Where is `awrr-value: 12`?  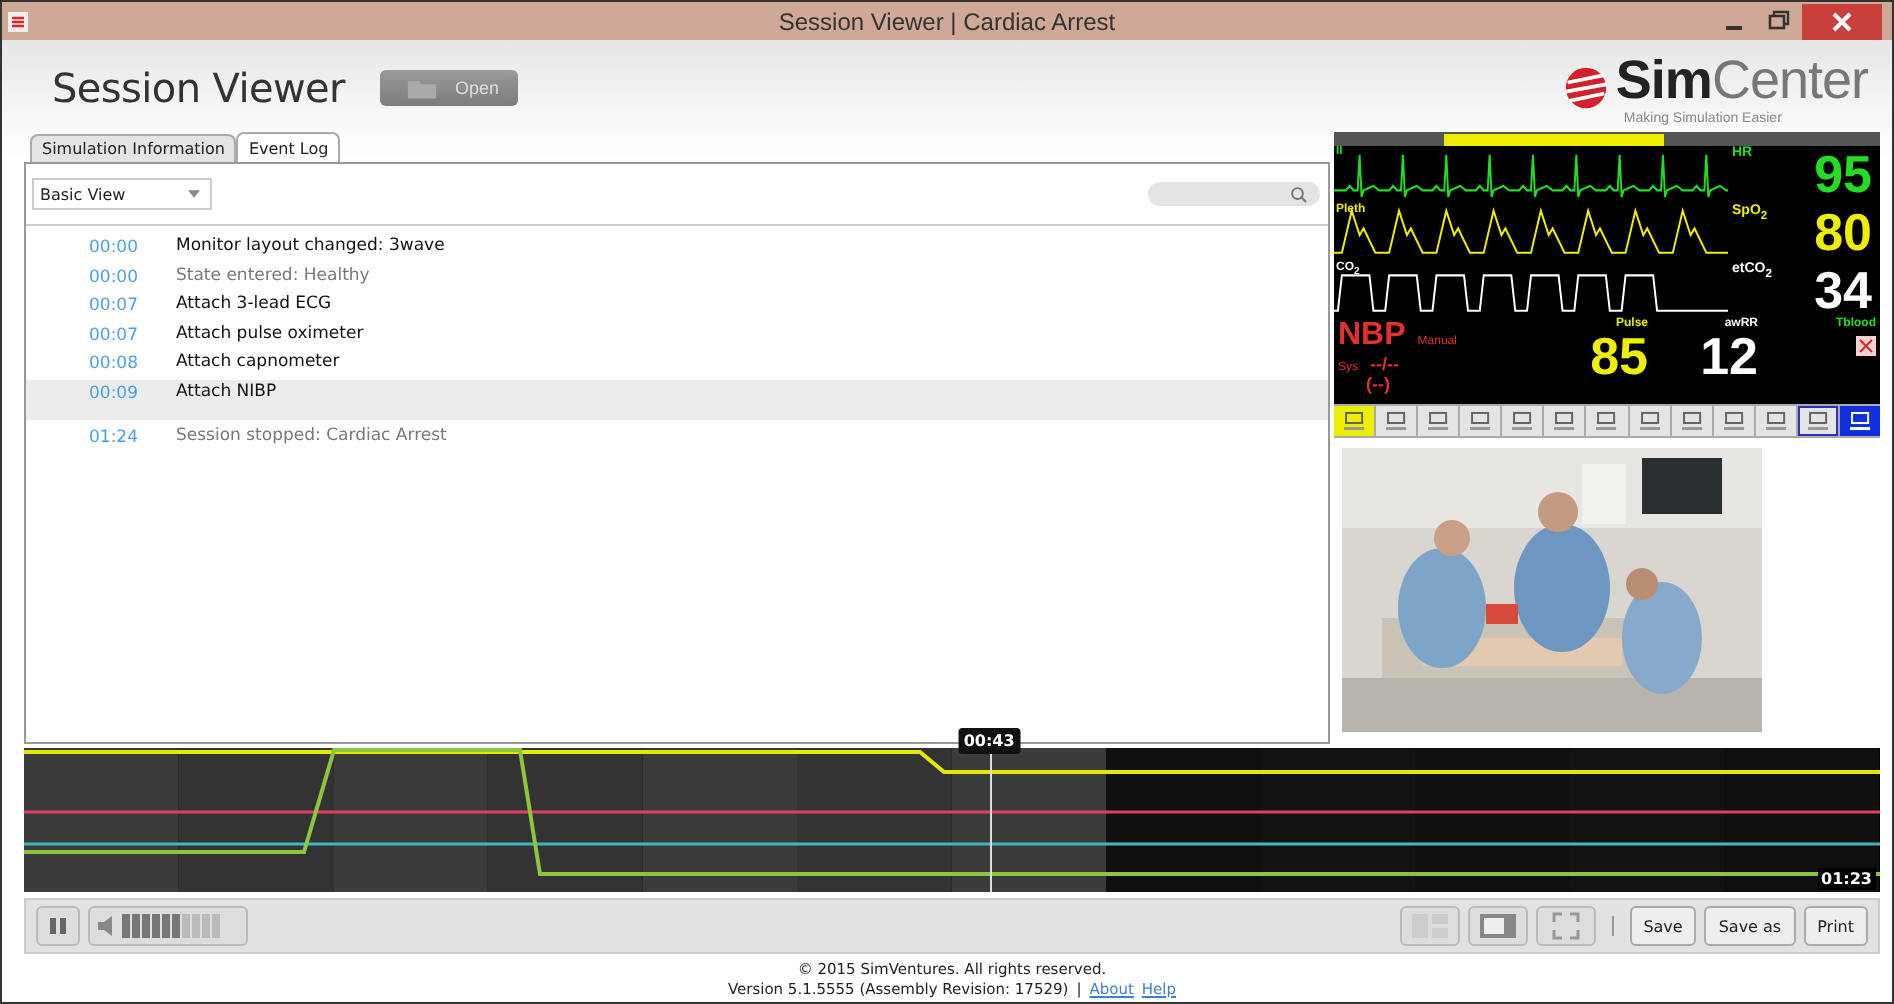 awrr-value: 12 is located at coordinates (1729, 356).